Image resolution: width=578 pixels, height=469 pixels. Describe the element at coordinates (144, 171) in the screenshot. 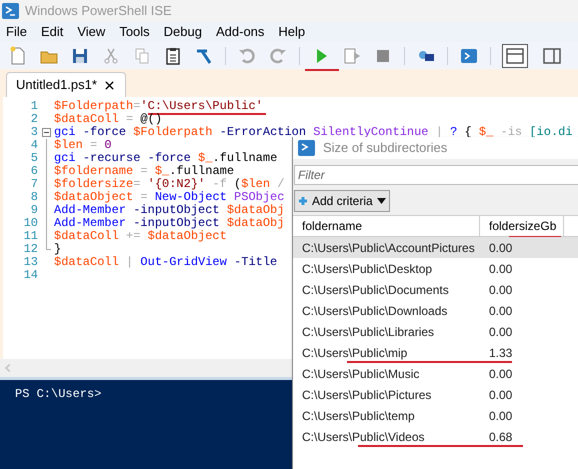

I see `code-line: $foldername = $_.fullname` at that location.